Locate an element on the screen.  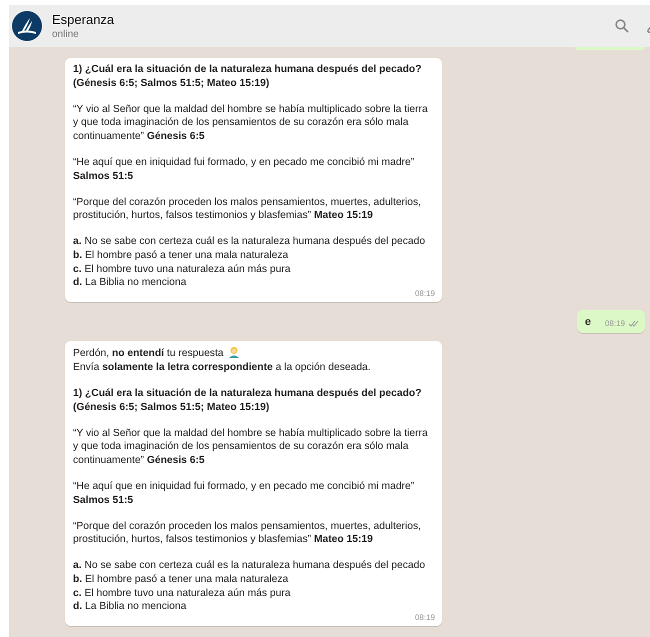
message-text: Envía solamente la letra correspondiente a la opción deseada. is located at coordinates (222, 367).